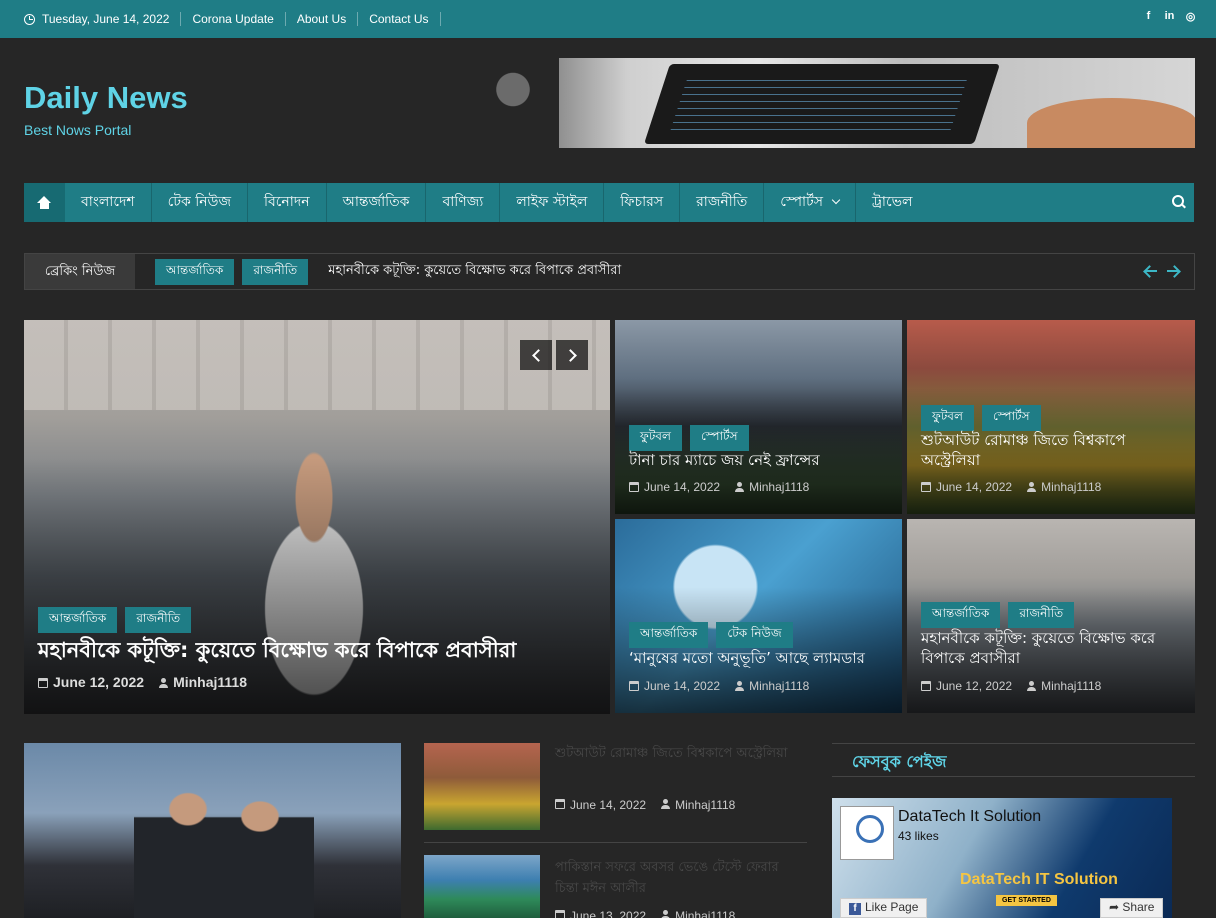 Image resolution: width=1216 pixels, height=918 pixels. What do you see at coordinates (884, 908) in the screenshot?
I see `like-page-button: f Like Page` at bounding box center [884, 908].